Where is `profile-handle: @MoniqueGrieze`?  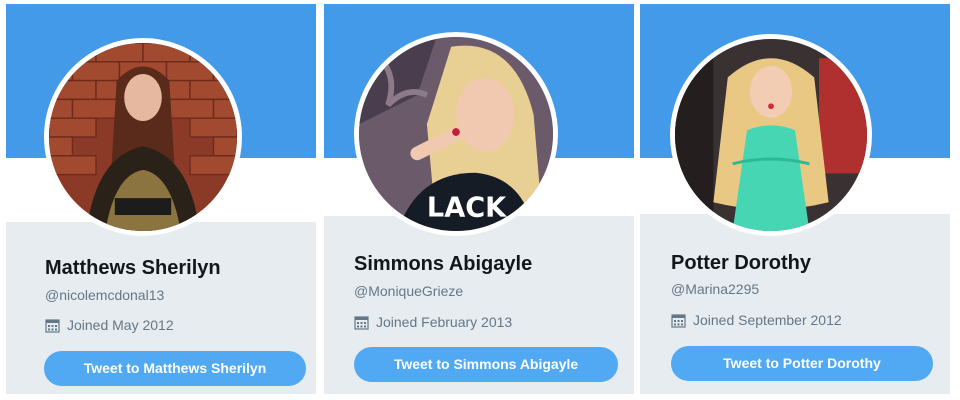 profile-handle: @MoniqueGrieze is located at coordinates (408, 291).